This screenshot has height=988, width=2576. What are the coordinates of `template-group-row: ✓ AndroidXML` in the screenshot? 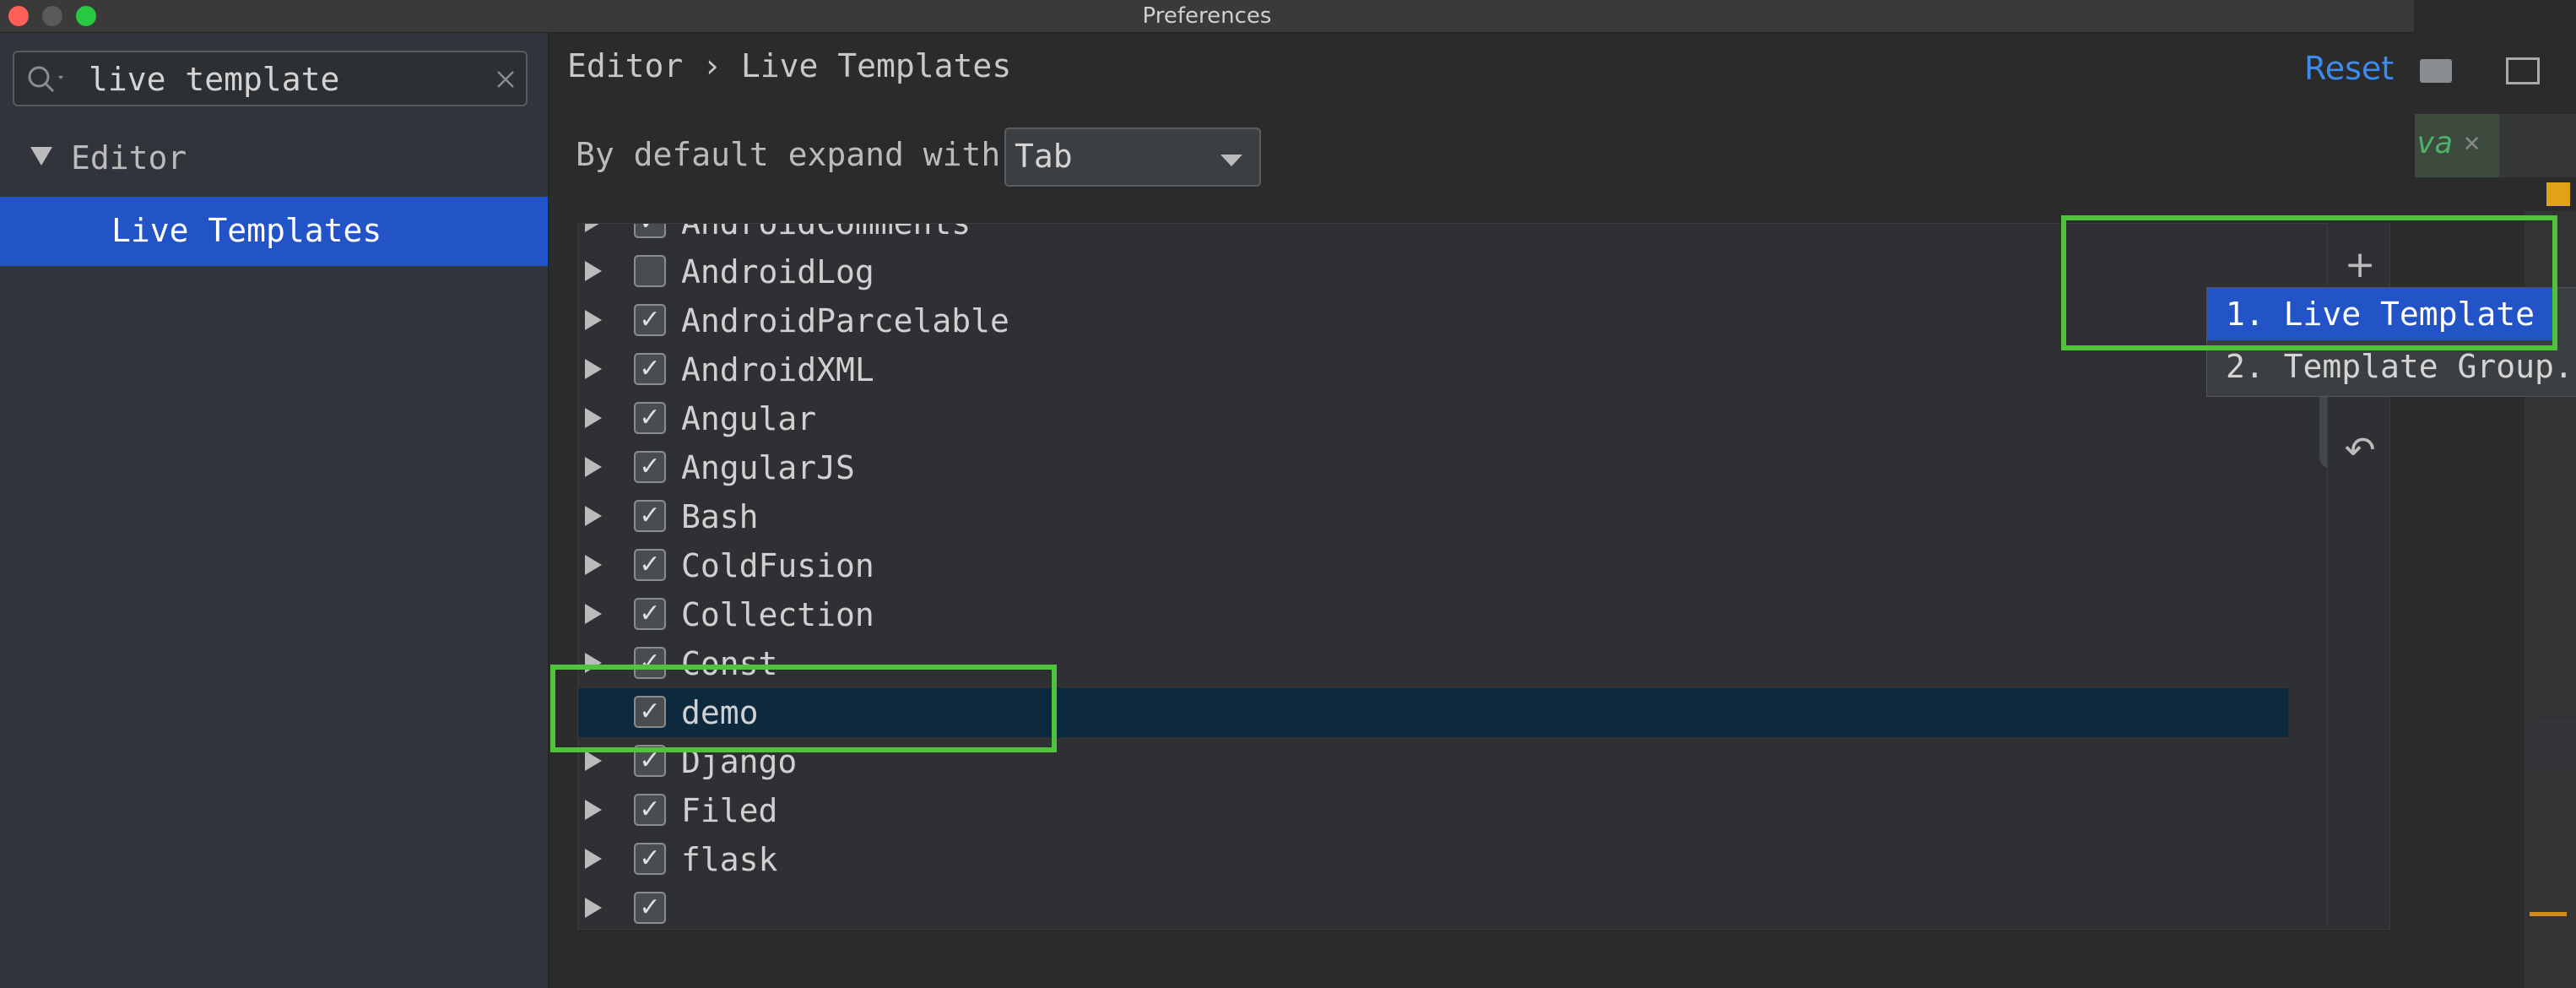 It's located at (1433, 369).